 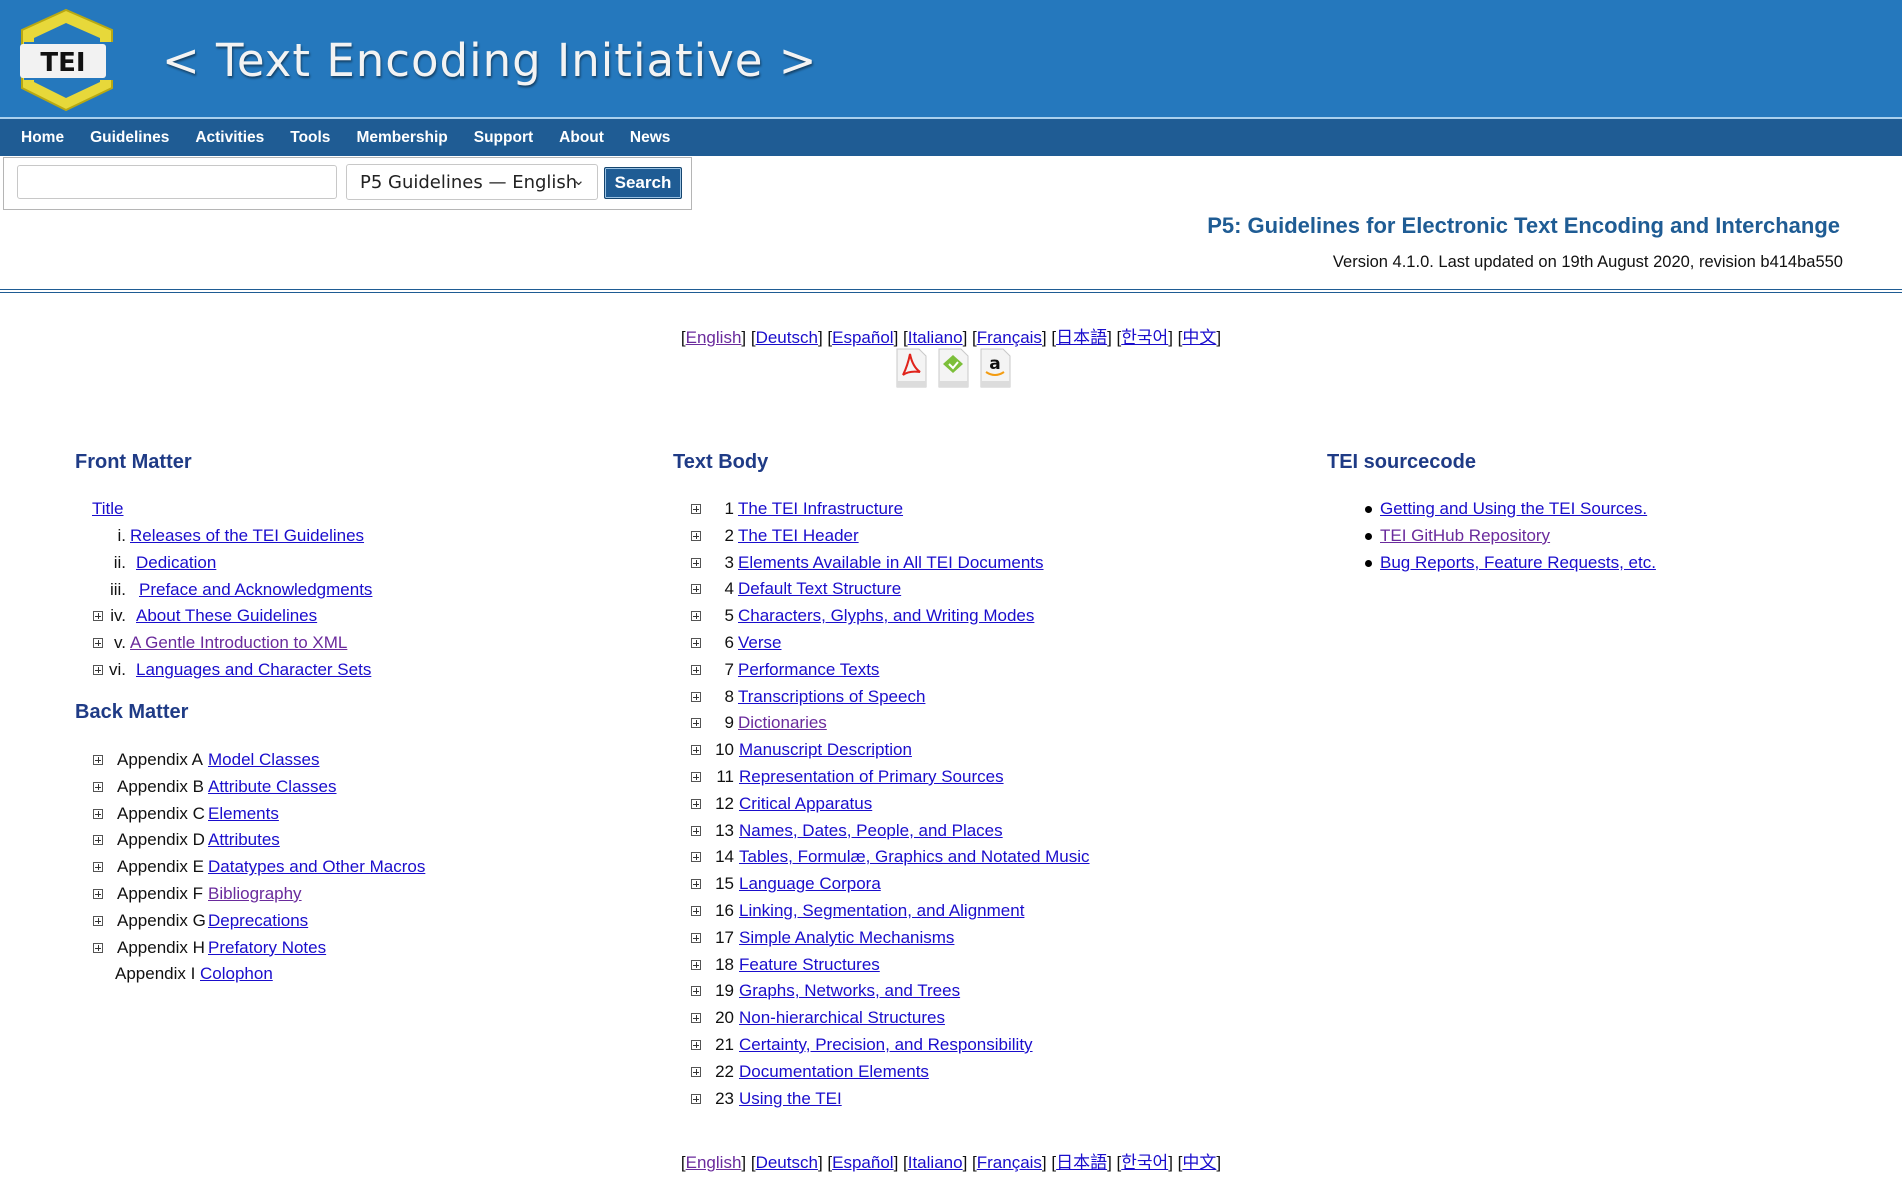 What do you see at coordinates (469, 182) in the screenshot?
I see `select-value: P5 Guidelines — English` at bounding box center [469, 182].